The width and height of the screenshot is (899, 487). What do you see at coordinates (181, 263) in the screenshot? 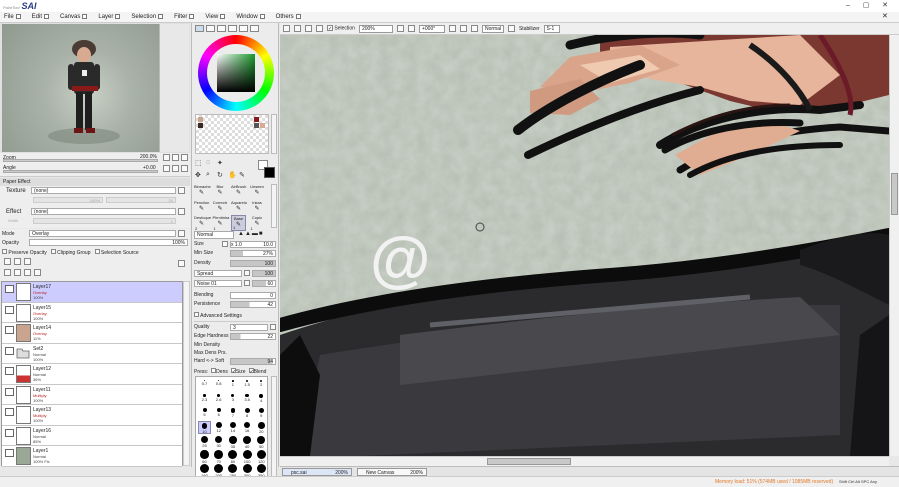
I see `layer-panel-menu-icon` at bounding box center [181, 263].